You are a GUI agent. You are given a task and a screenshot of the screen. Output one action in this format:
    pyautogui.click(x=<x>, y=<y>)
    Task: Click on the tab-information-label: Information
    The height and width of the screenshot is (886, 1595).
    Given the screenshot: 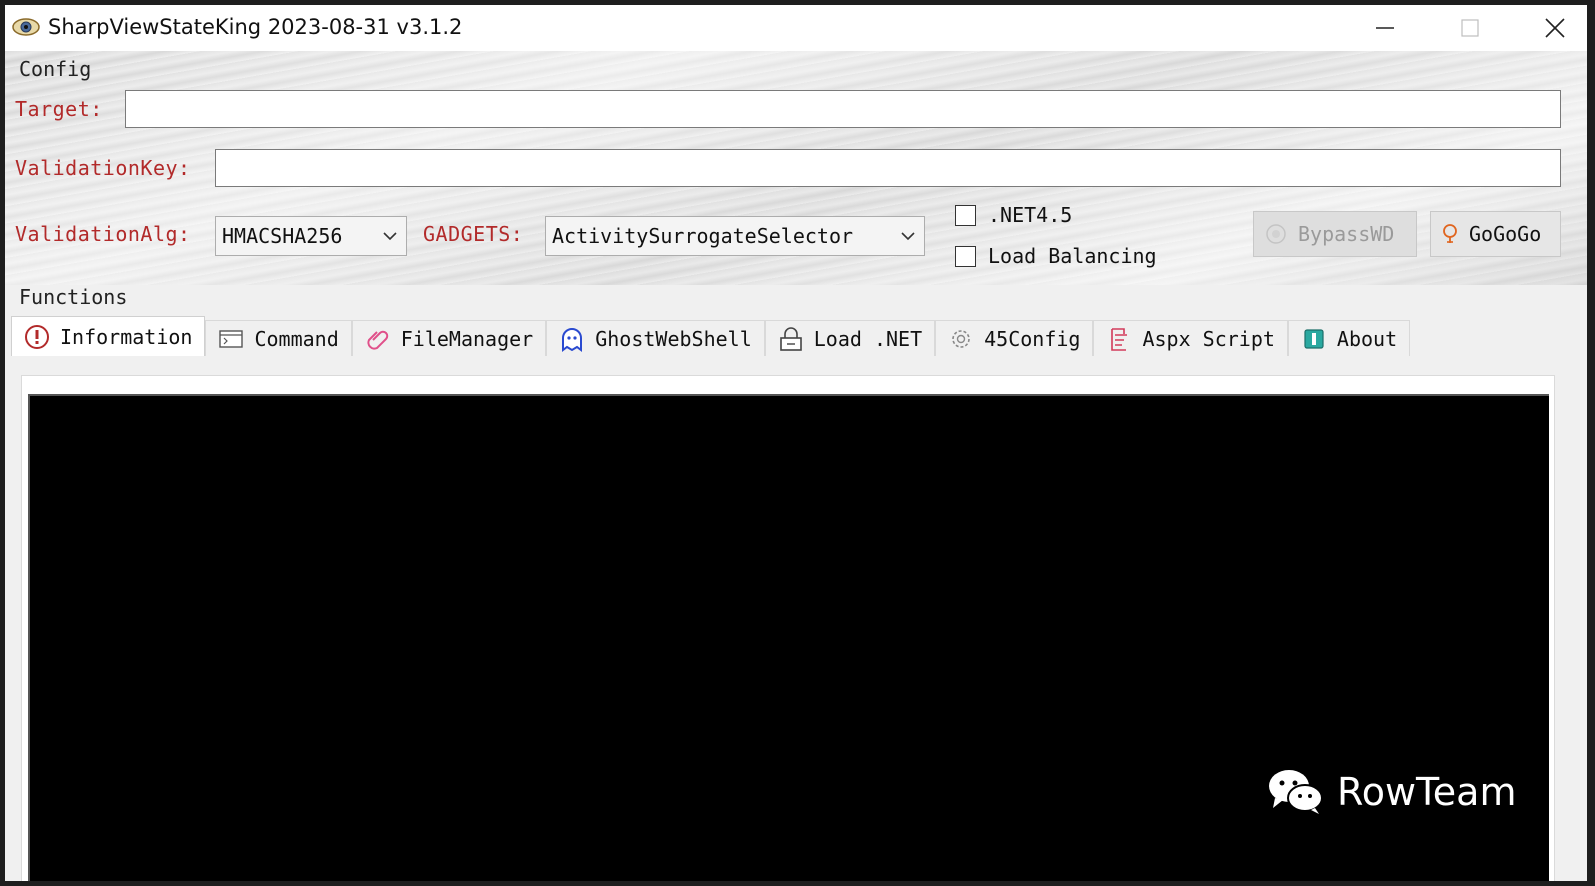 What is the action you would take?
    pyautogui.click(x=126, y=336)
    